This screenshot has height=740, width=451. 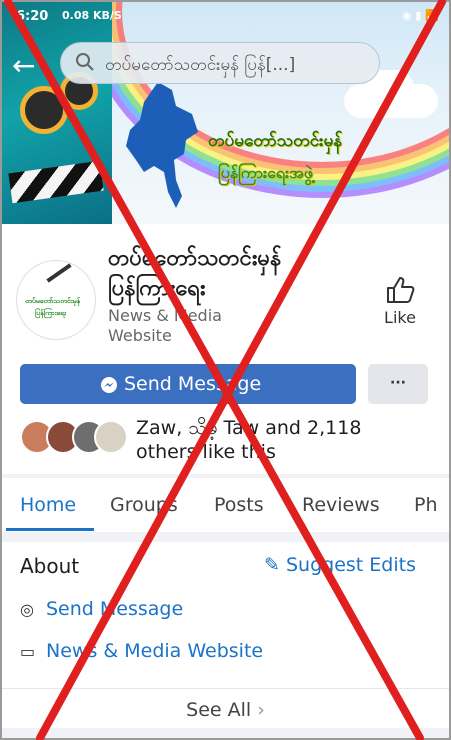 What do you see at coordinates (219, 710) in the screenshot?
I see `see-all-label: See All` at bounding box center [219, 710].